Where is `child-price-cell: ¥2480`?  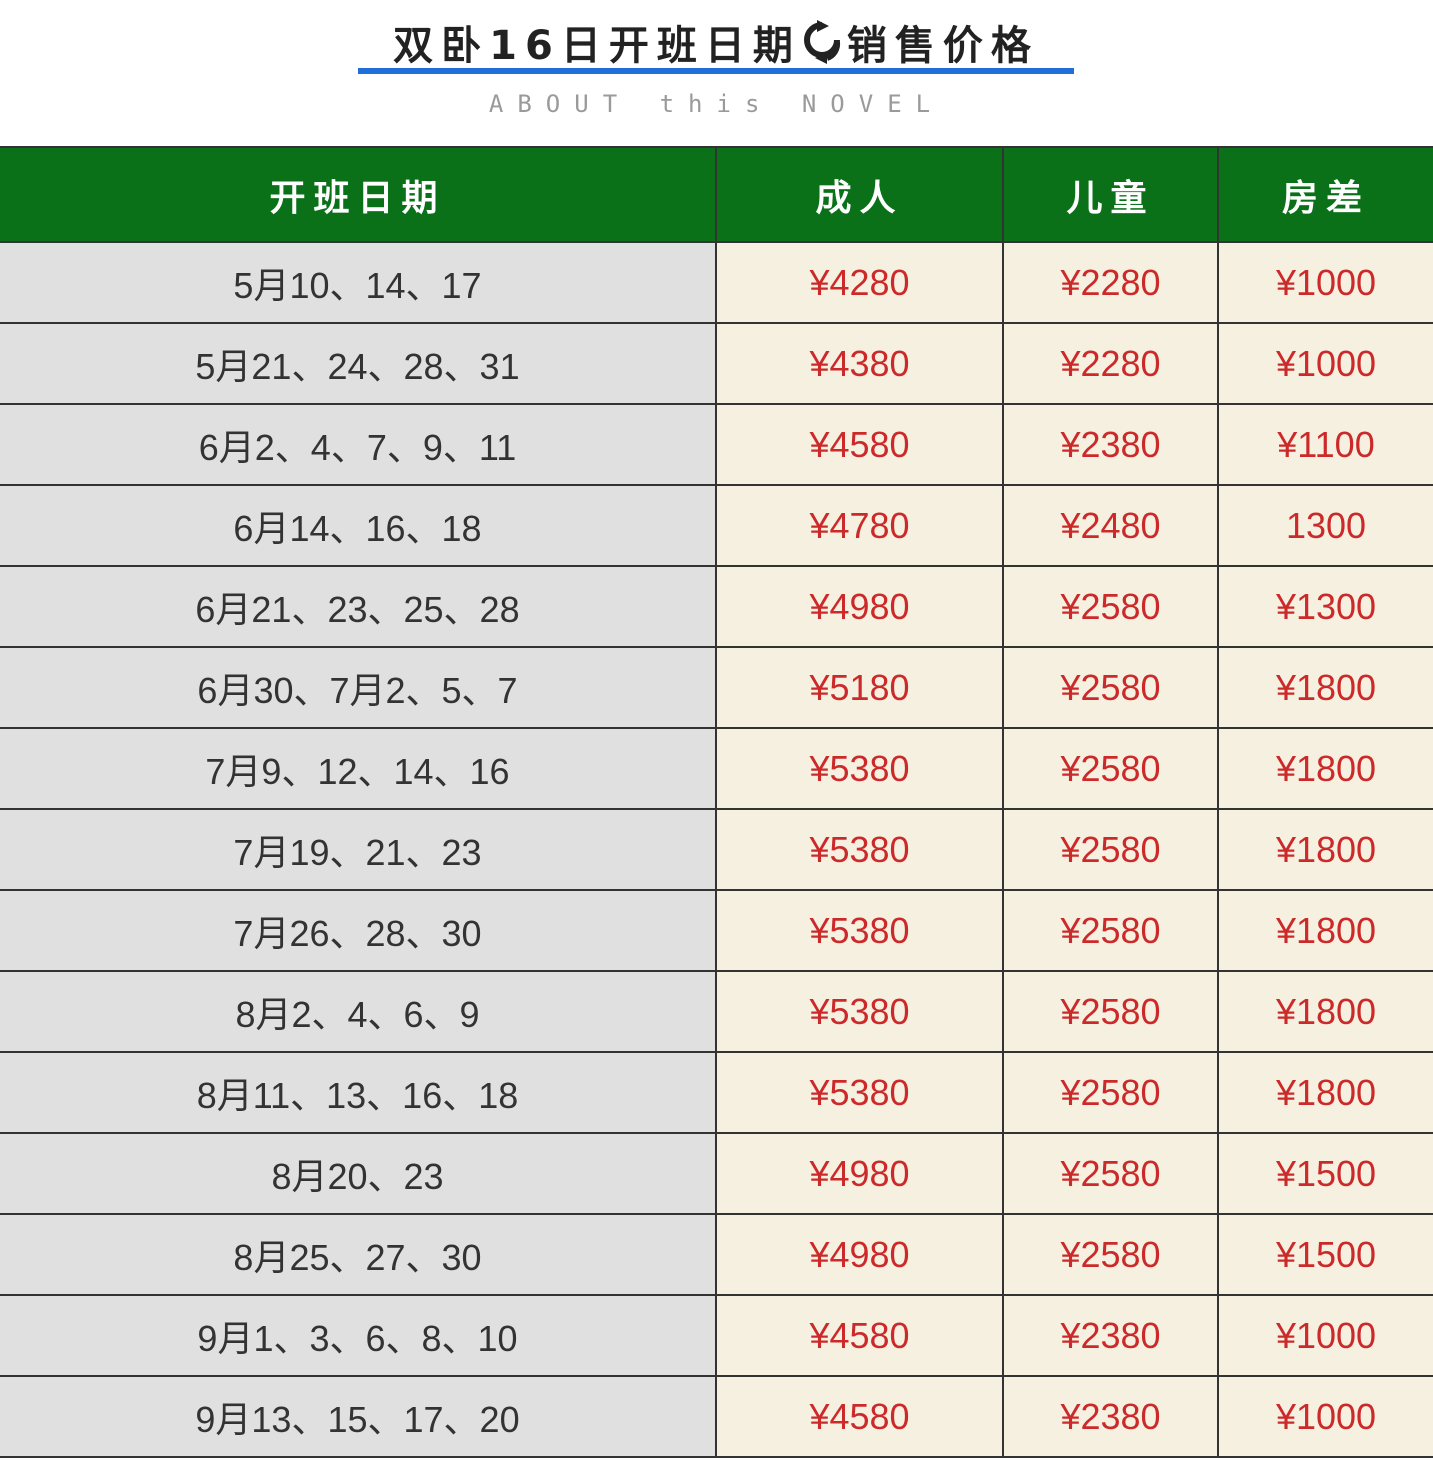
child-price-cell: ¥2480 is located at coordinates (1110, 526).